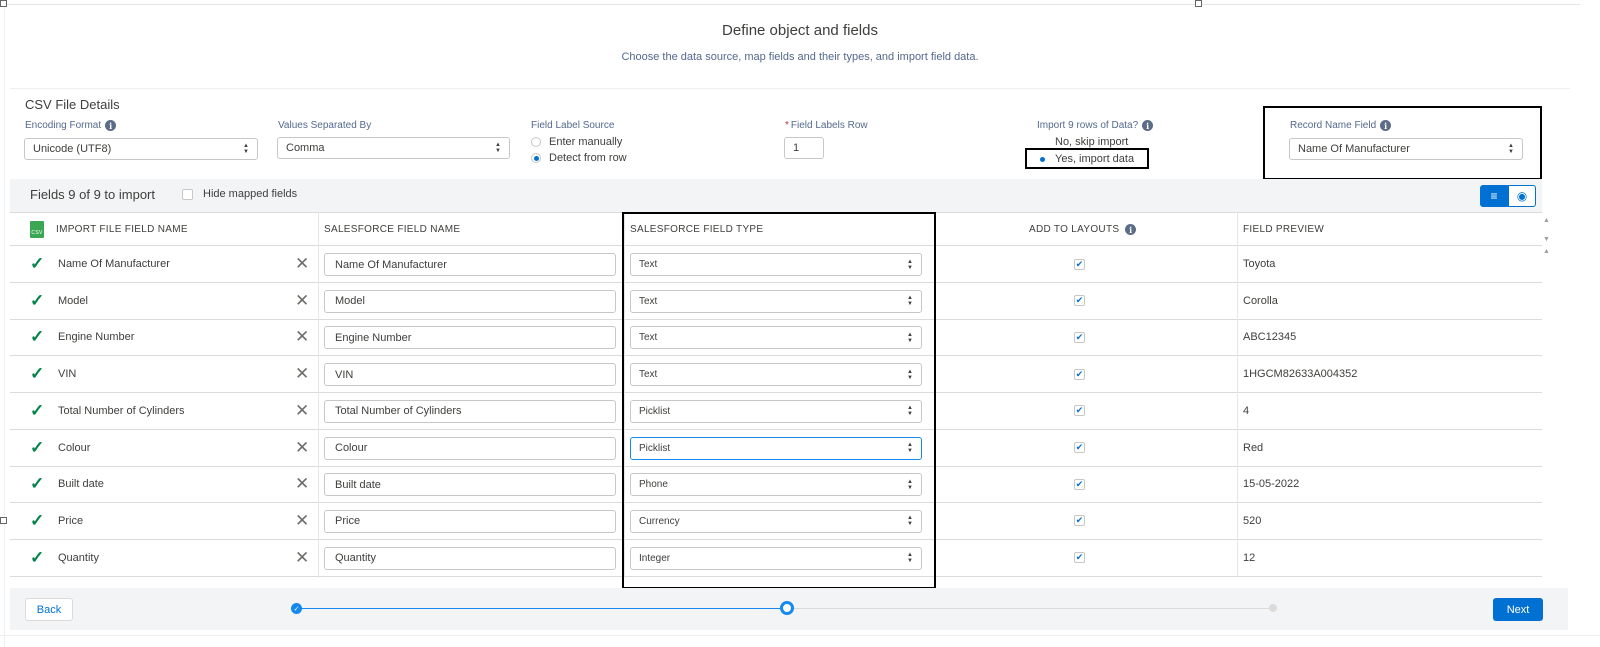 Image resolution: width=1600 pixels, height=647 pixels. What do you see at coordinates (776, 521) in the screenshot?
I see `sf-field-type-select: Currency ▲ ▼` at bounding box center [776, 521].